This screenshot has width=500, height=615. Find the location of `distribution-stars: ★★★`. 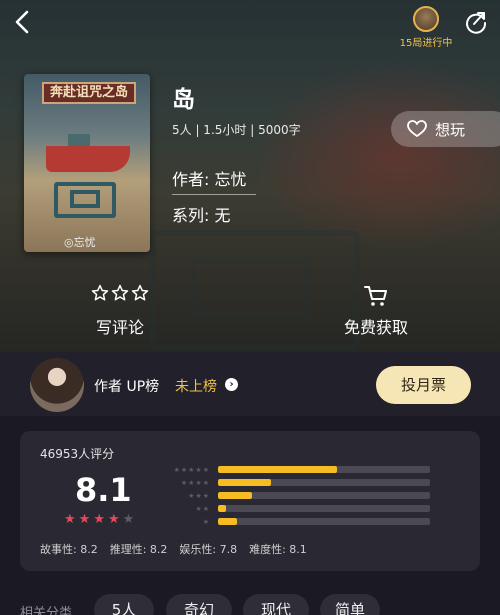

distribution-stars: ★★★ is located at coordinates (199, 495).